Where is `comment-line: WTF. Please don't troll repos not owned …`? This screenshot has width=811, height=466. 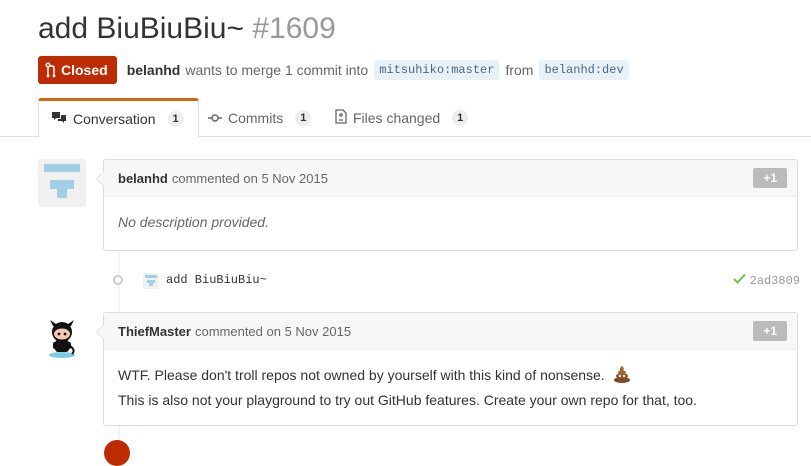 comment-line: WTF. Please don't troll repos not owned … is located at coordinates (450, 376).